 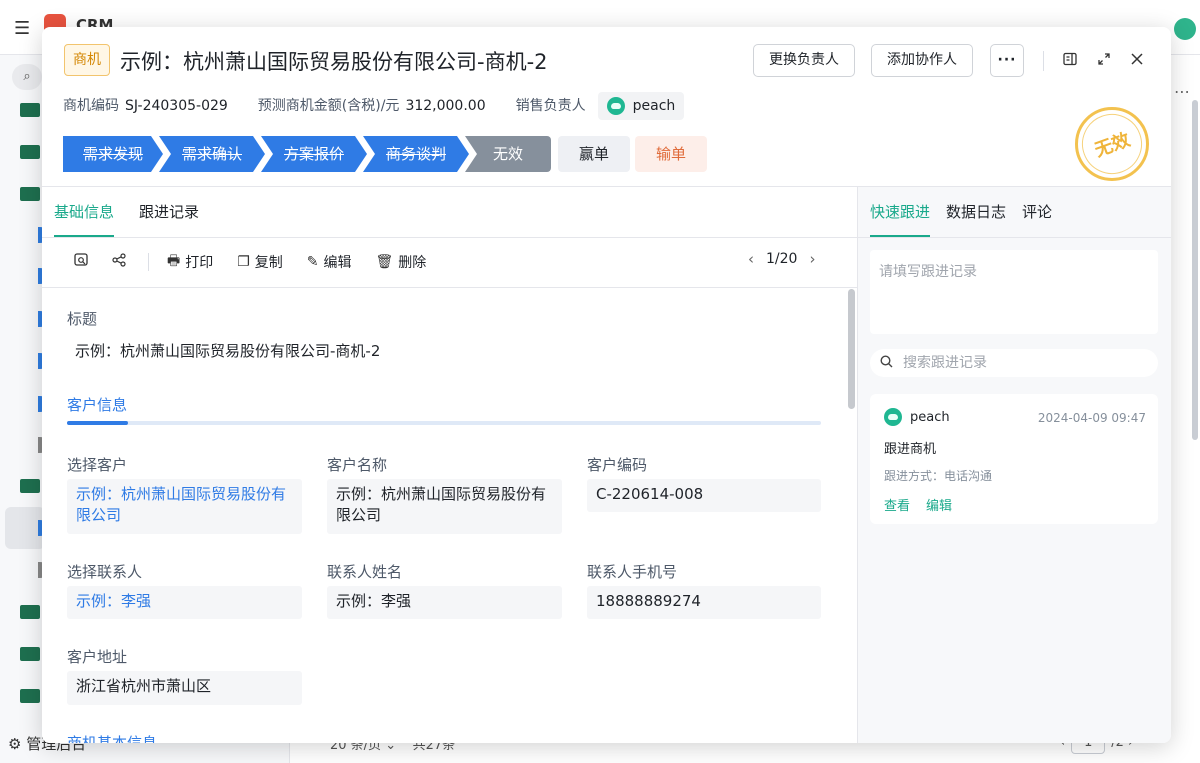 I want to click on more-button: ···, so click(x=1007, y=60).